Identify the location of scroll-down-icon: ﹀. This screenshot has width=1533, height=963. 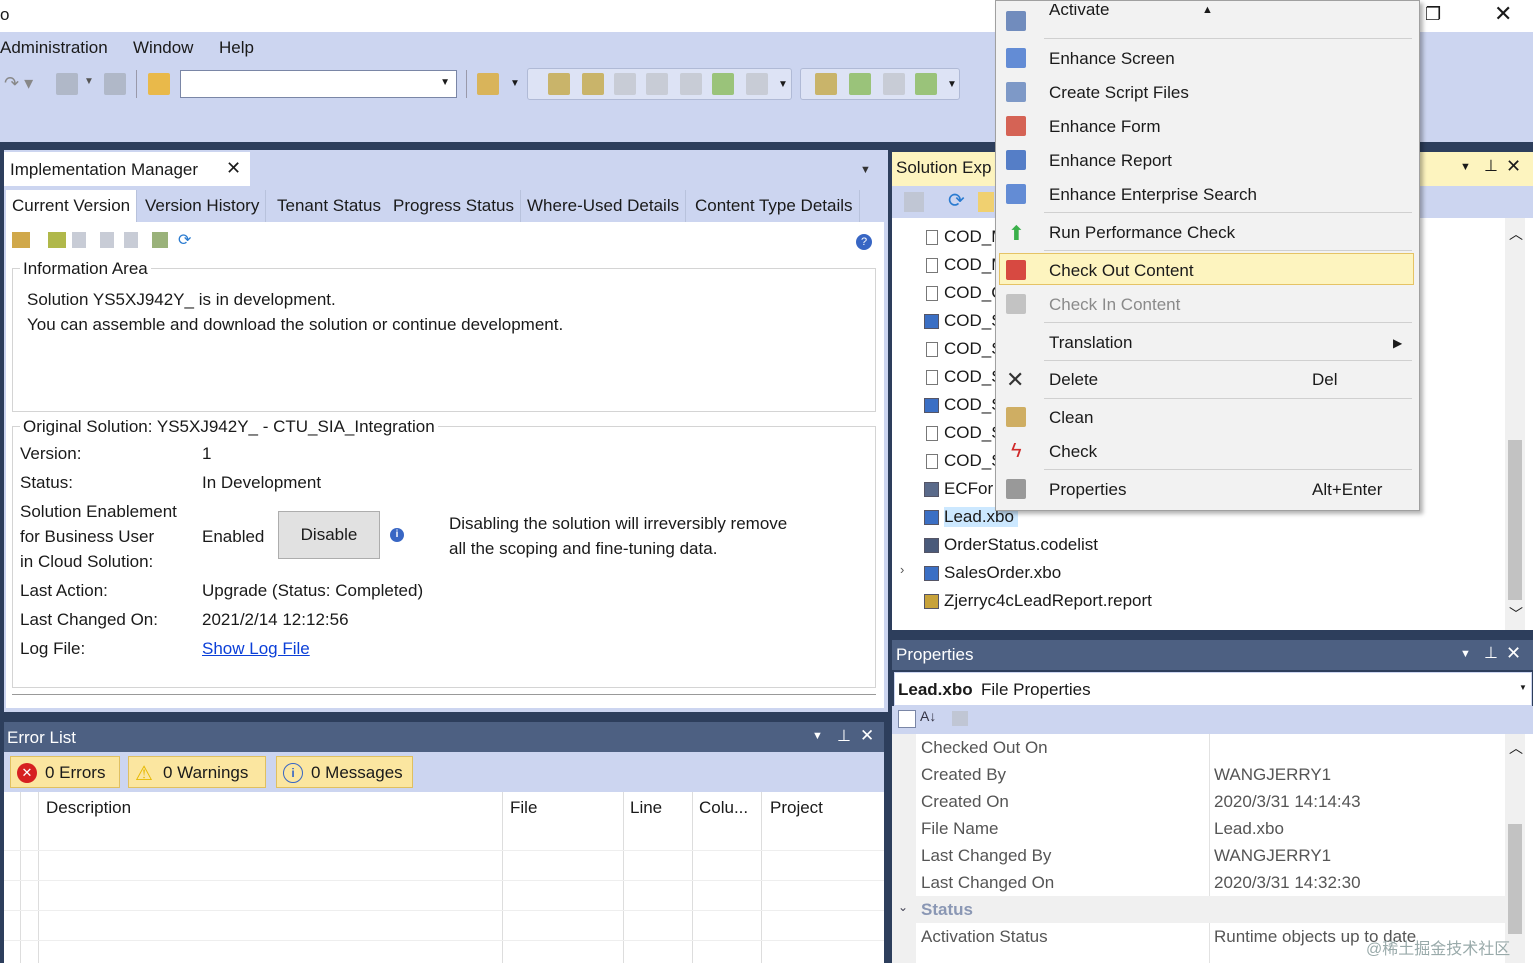
(1516, 614).